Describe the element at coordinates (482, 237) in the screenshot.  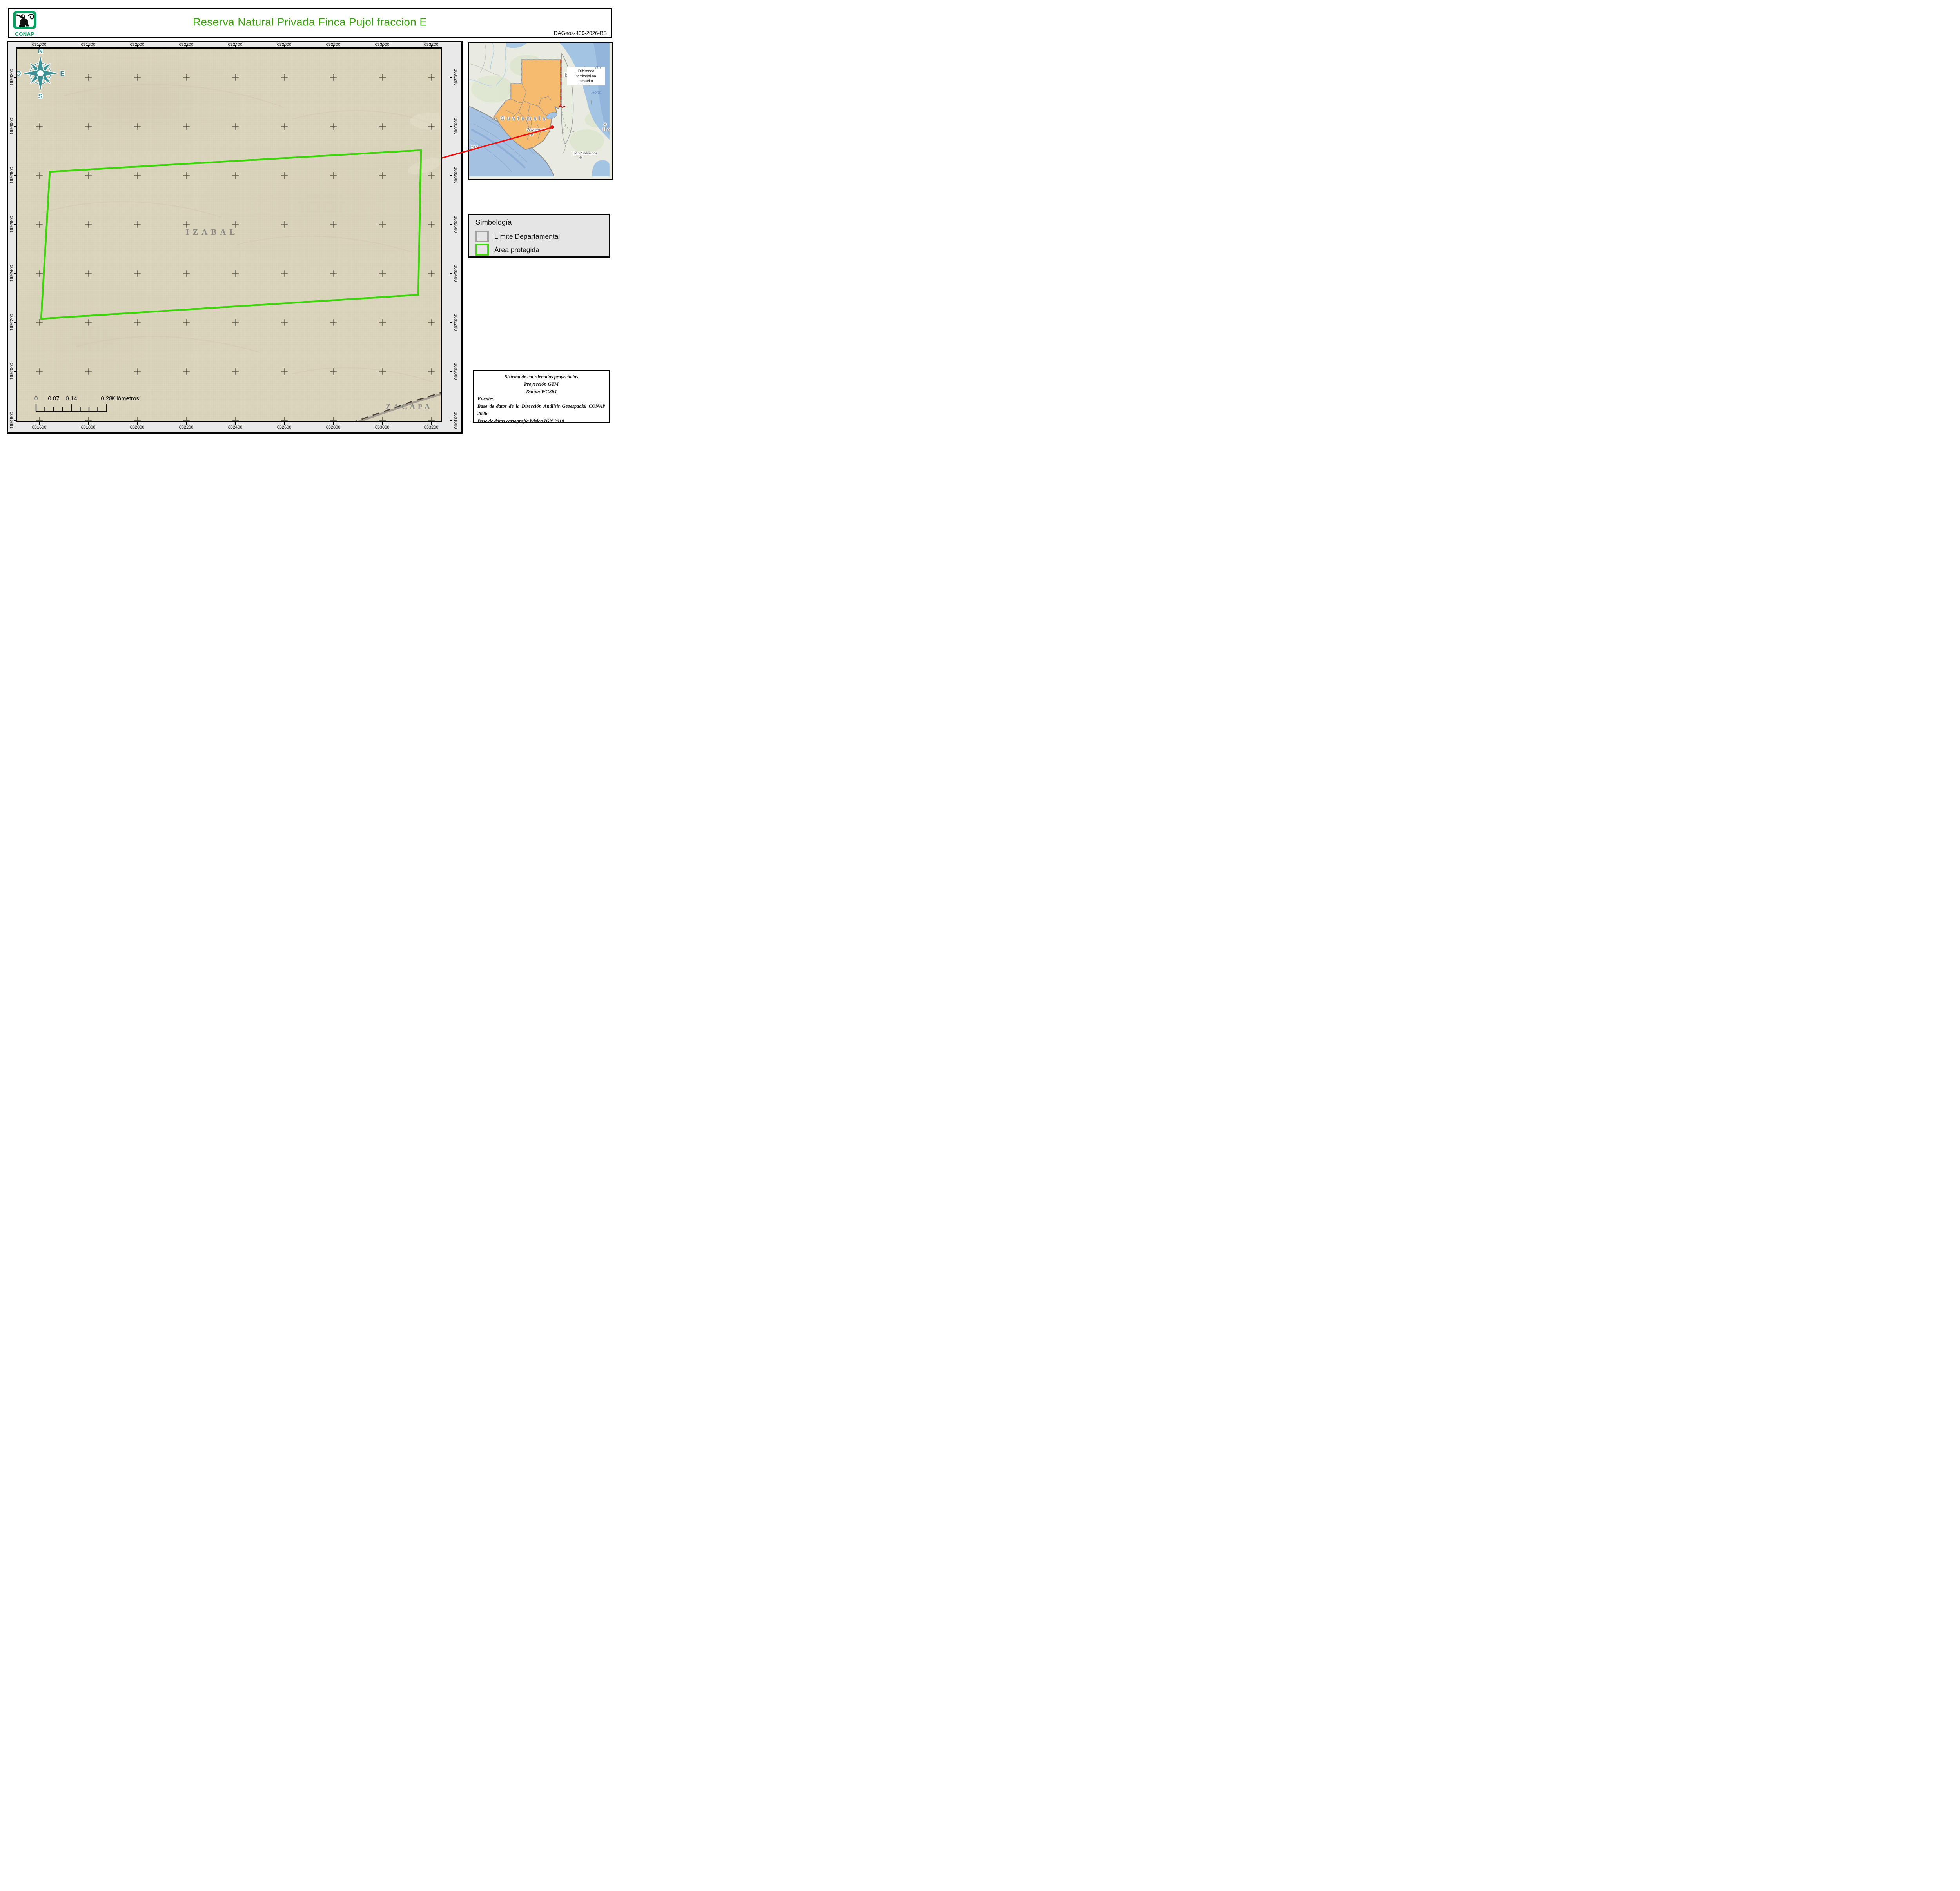
I see `departmental-limit-swatch` at that location.